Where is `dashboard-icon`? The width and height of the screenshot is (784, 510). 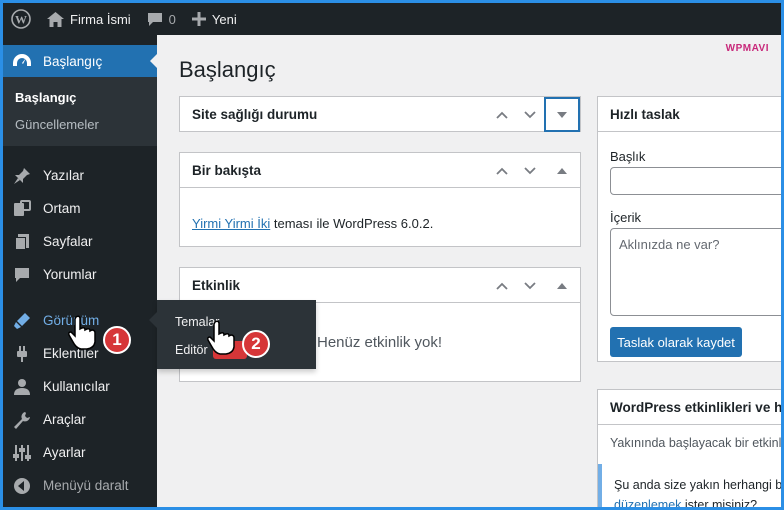 dashboard-icon is located at coordinates (22, 61).